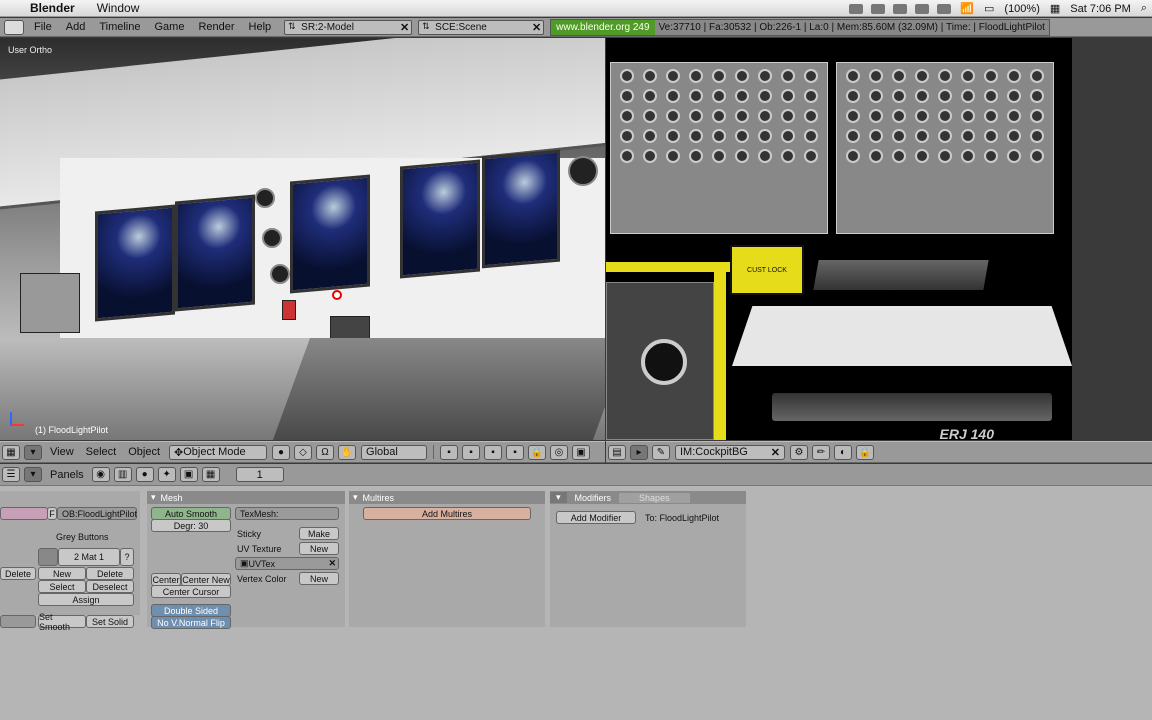  I want to click on mode-select: ✥ Object Mode, so click(218, 452).